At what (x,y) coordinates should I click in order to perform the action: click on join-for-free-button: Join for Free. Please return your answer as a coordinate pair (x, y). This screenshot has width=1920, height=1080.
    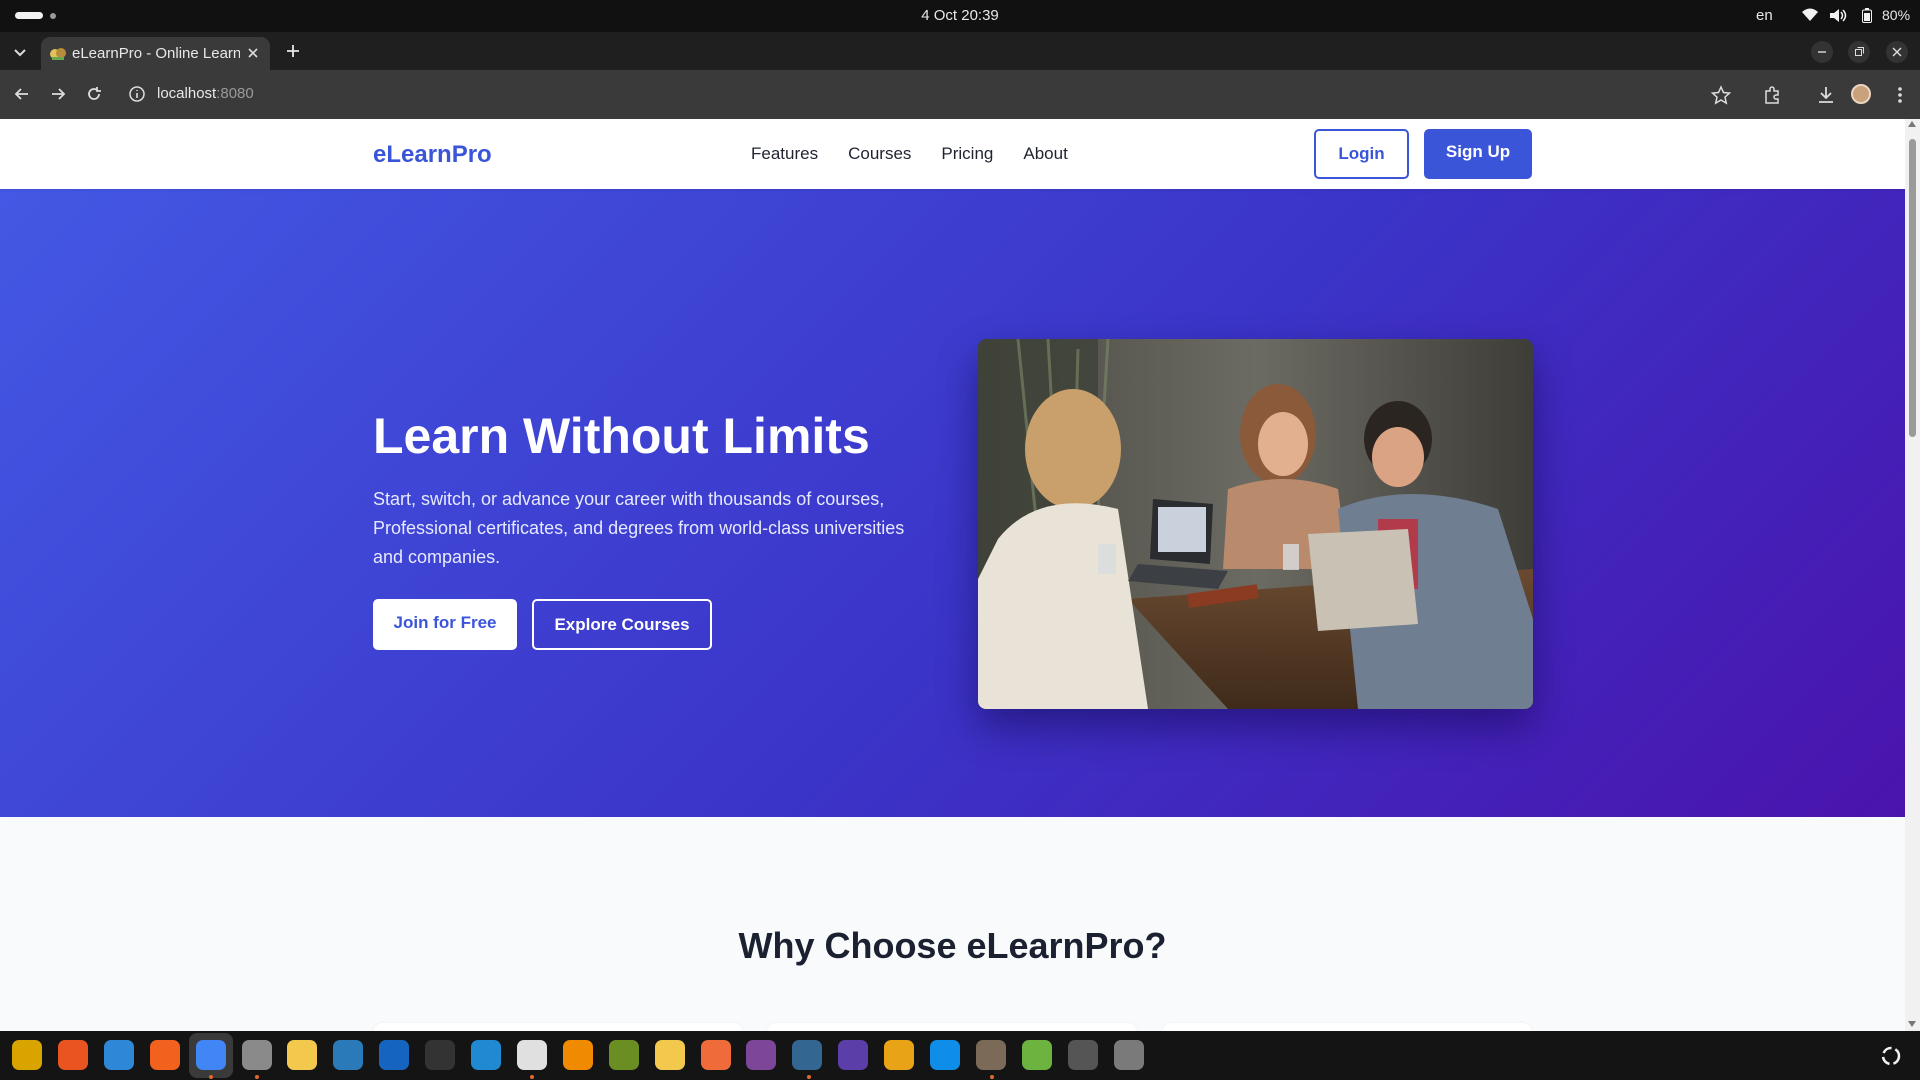
    Looking at the image, I should click on (445, 624).